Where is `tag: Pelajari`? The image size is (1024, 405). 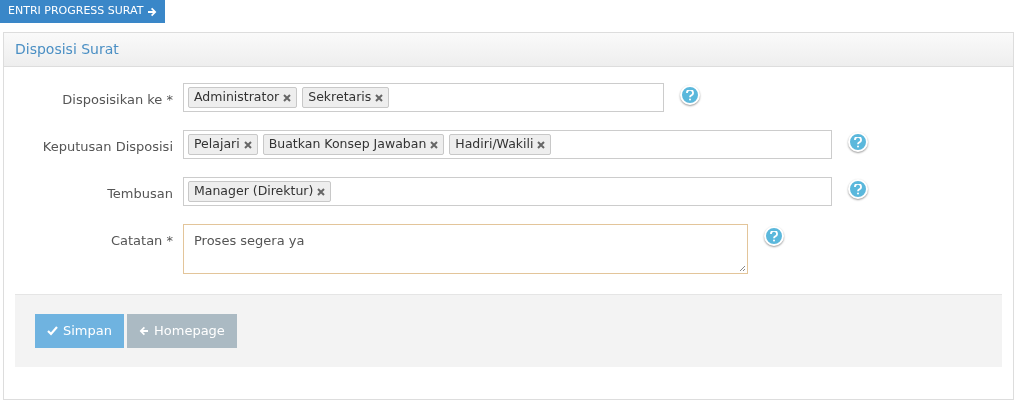 tag: Pelajari is located at coordinates (223, 144).